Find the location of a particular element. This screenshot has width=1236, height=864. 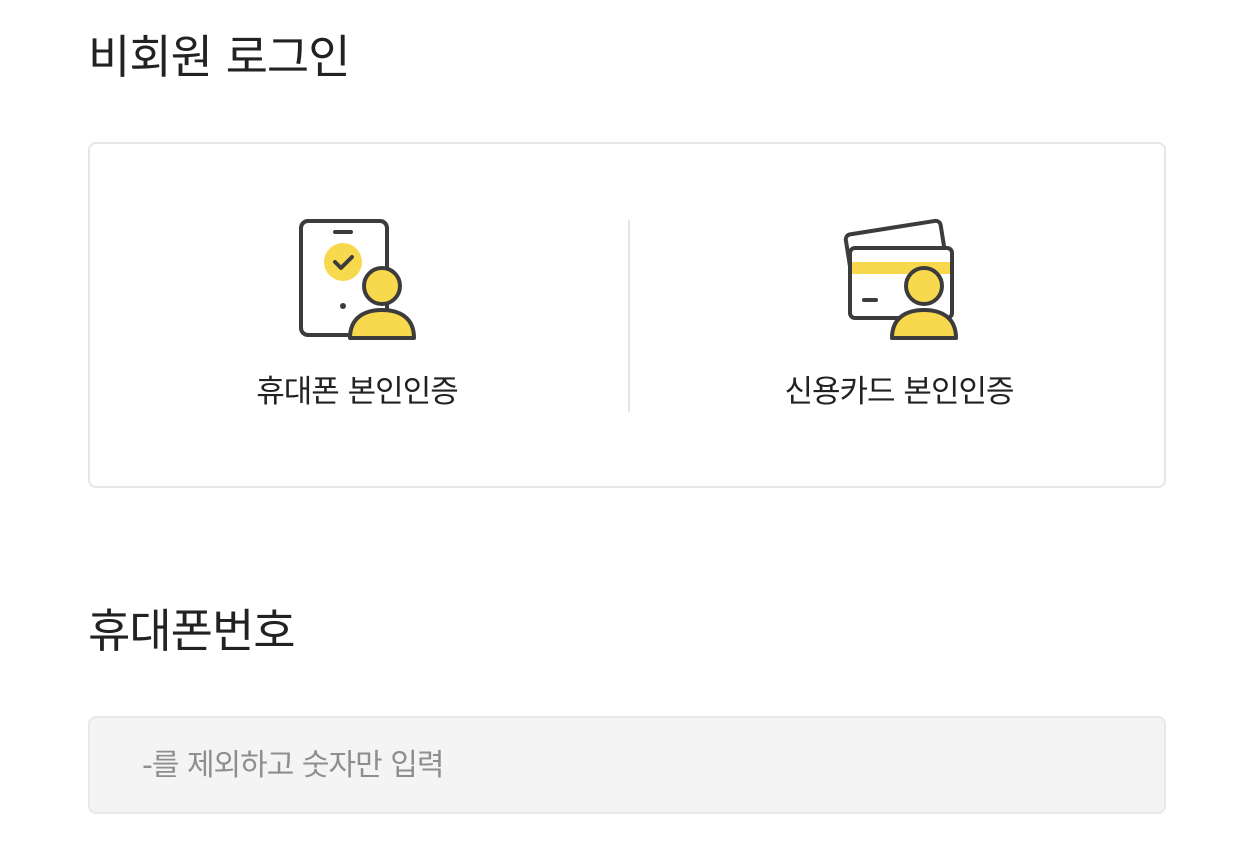

phone-verification-icon is located at coordinates (357, 279).